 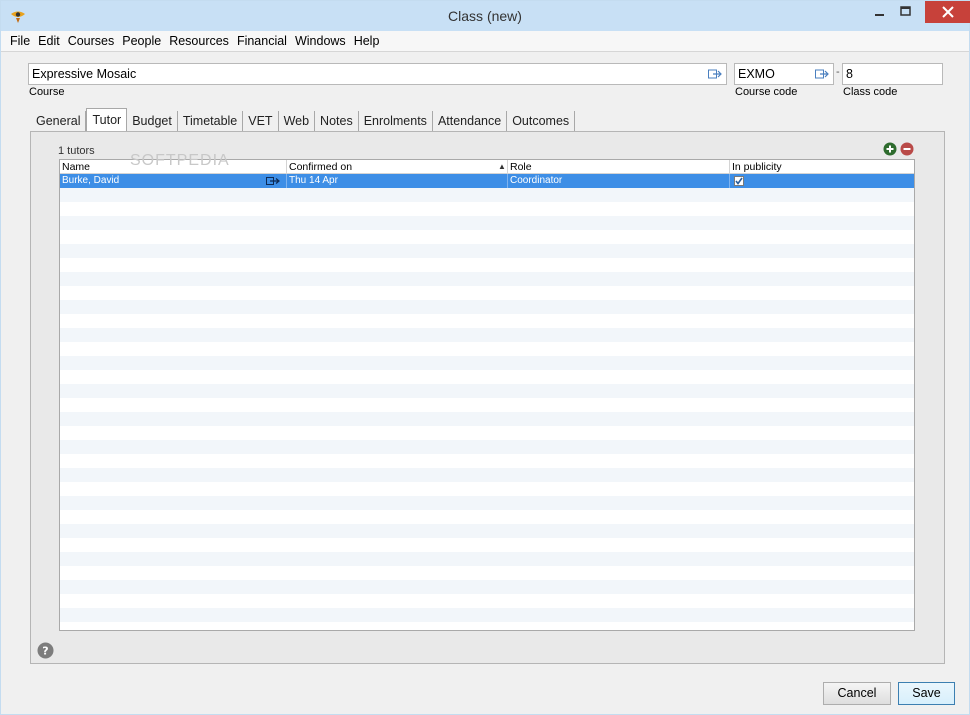 I want to click on menu-edit: Edit, so click(x=49, y=41).